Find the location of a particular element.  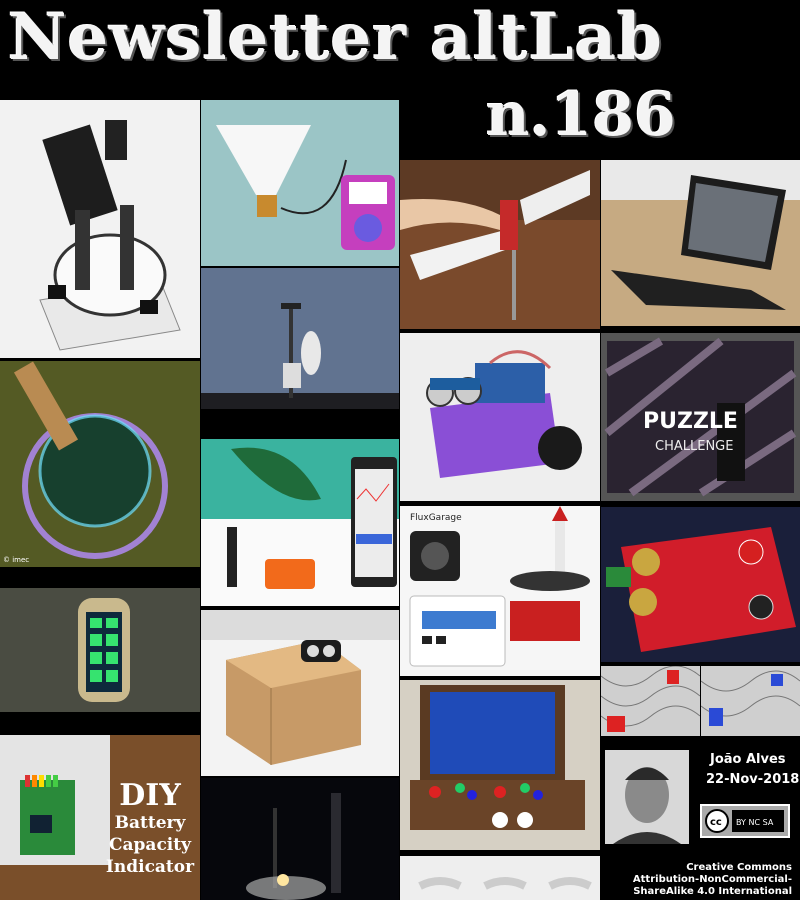

pattern-texture-b-photo is located at coordinates (750, 701).